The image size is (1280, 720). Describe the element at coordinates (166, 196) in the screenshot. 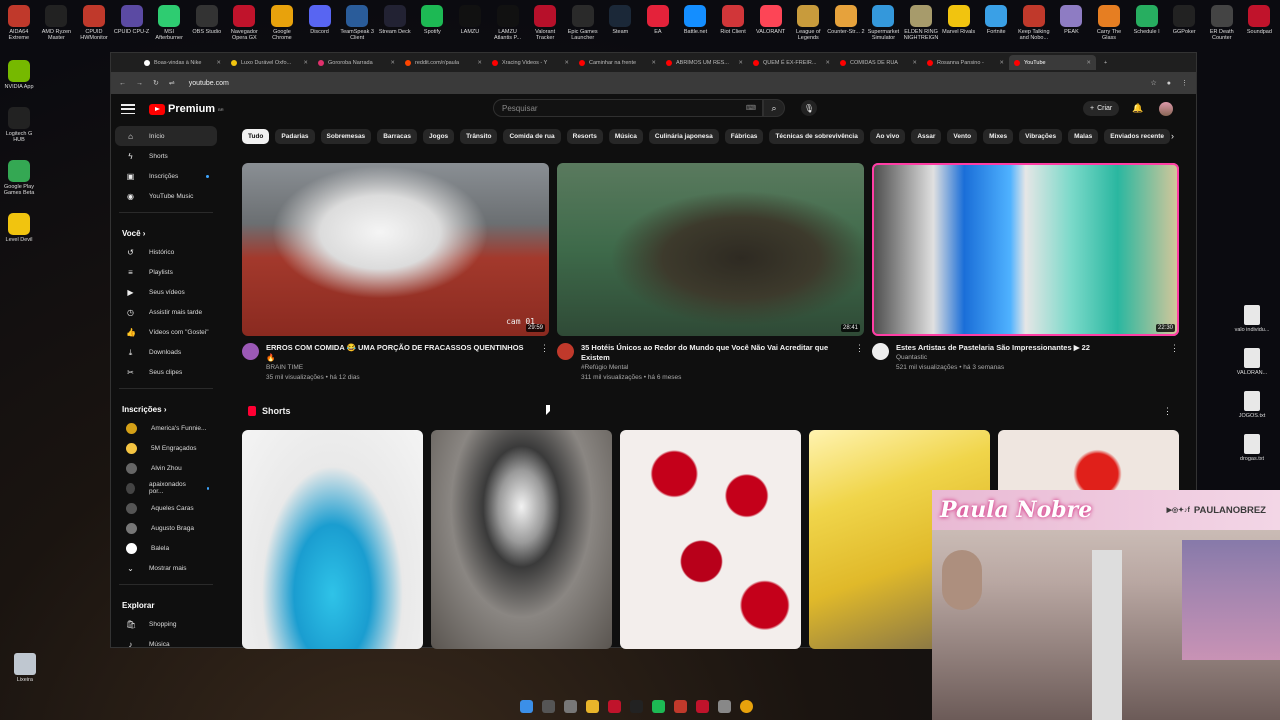

I see `sidebar-item: ◉ YouTube Music` at that location.